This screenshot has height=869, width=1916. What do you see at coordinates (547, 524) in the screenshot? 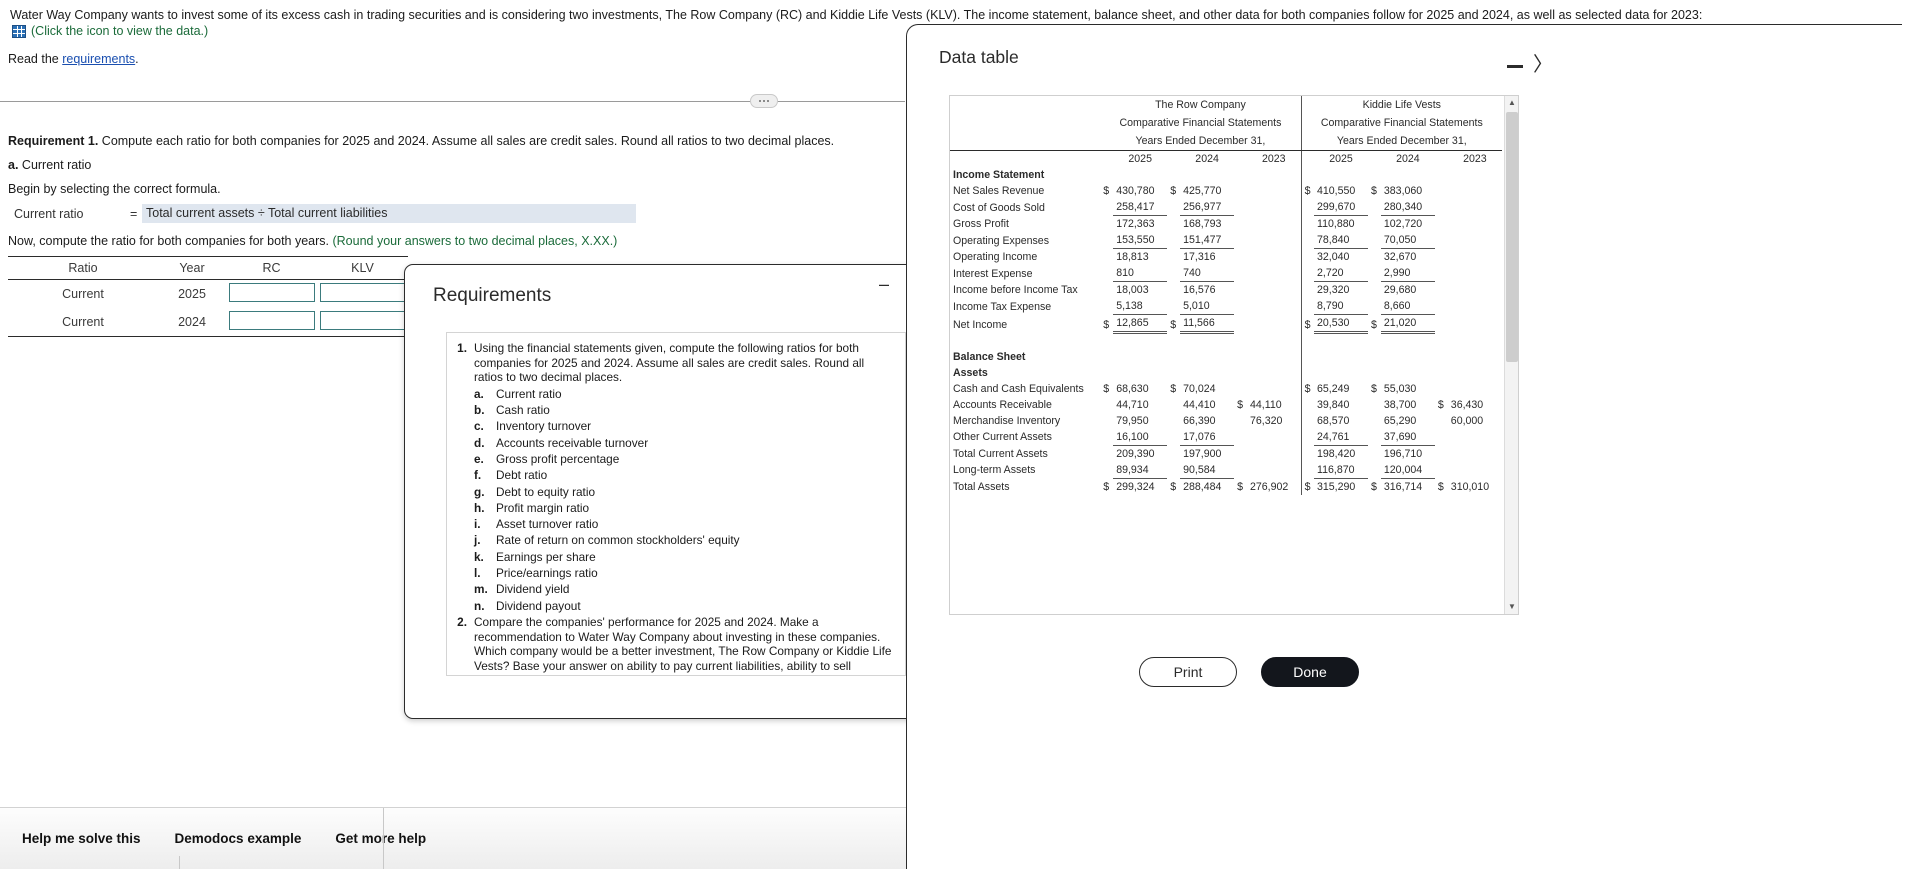
I see `sub-text: Asset turnover ratio` at bounding box center [547, 524].